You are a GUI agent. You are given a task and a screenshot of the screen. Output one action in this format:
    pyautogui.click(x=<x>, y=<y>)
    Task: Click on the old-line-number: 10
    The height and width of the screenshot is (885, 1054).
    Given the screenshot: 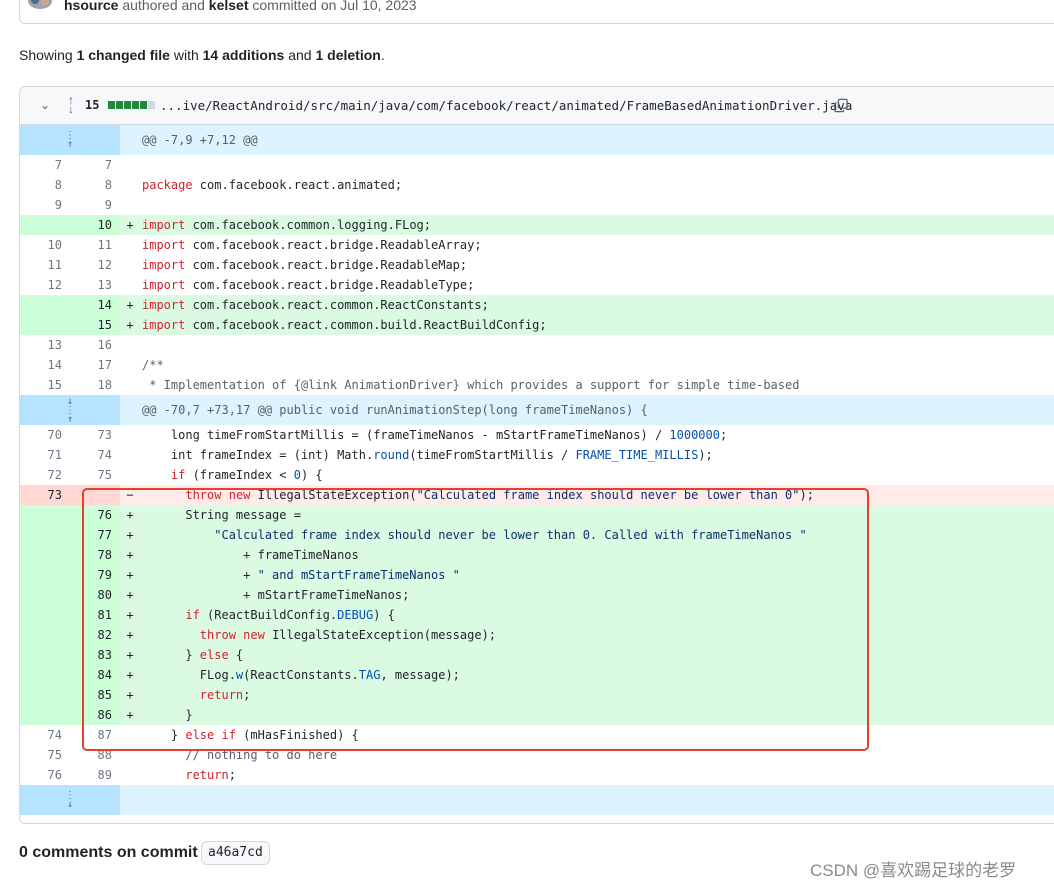 What is the action you would take?
    pyautogui.click(x=45, y=245)
    